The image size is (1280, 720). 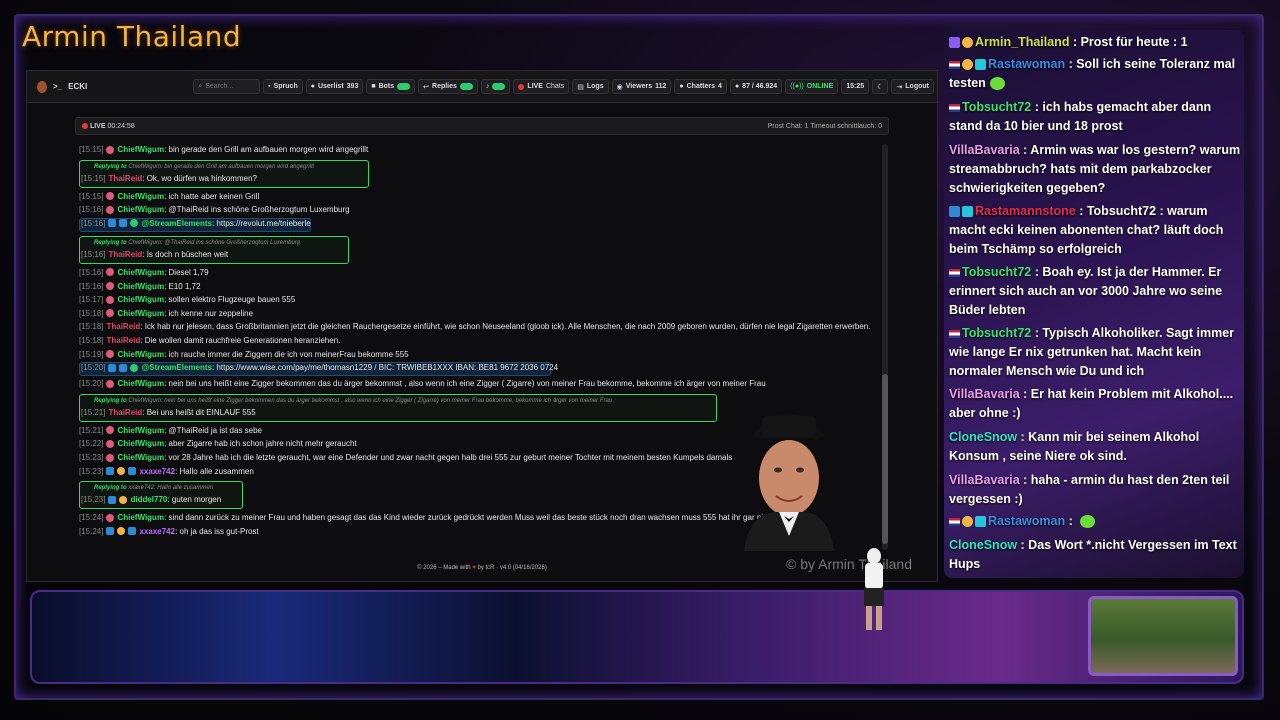 What do you see at coordinates (820, 86) in the screenshot?
I see `online-label: ONLINE` at bounding box center [820, 86].